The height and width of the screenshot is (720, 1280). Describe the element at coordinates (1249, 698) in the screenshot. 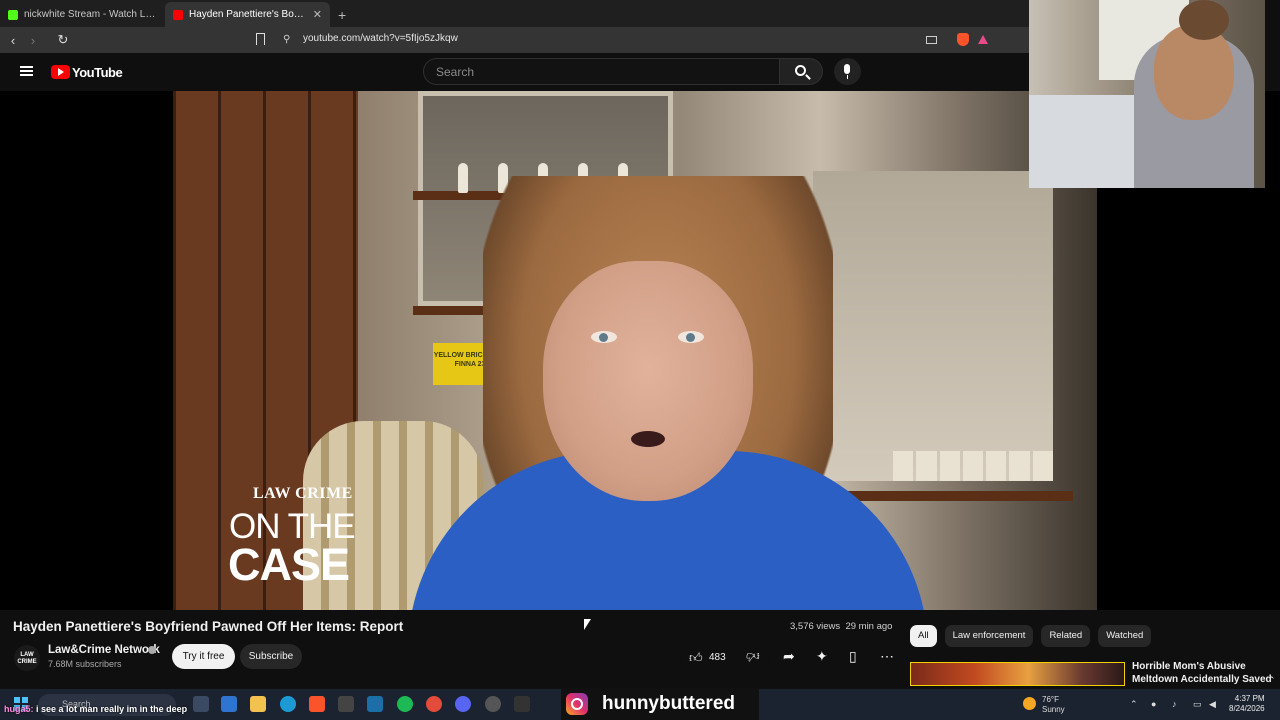

I see `clock-time: 4:37 PM` at that location.